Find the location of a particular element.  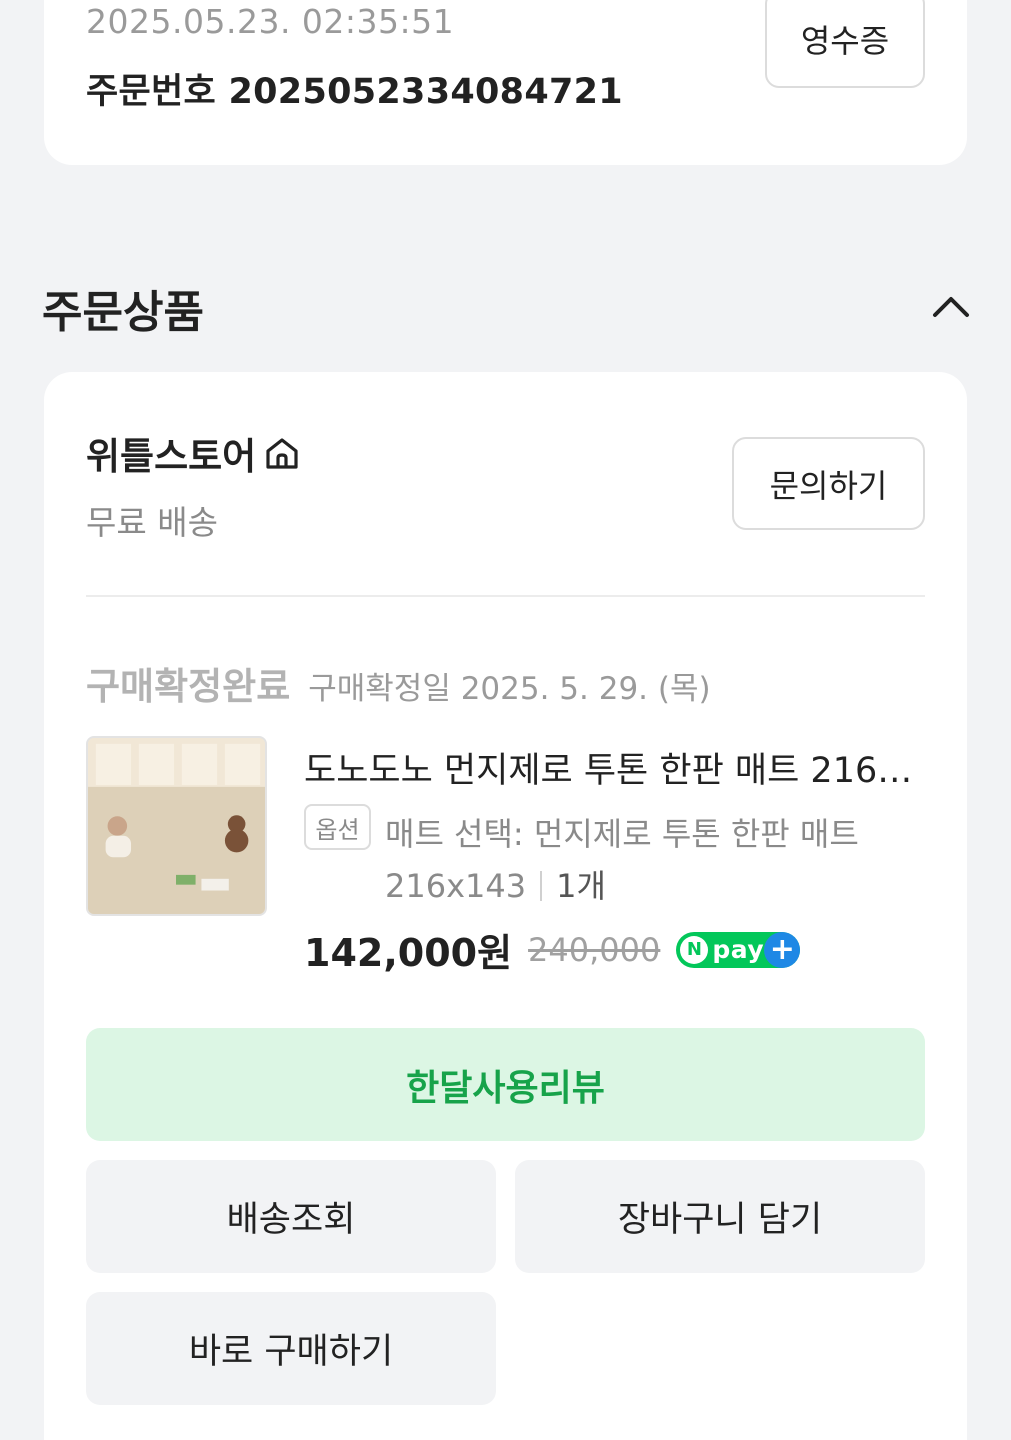

order-datetime: 2025.05.23. 02:35:51 is located at coordinates (270, 21).